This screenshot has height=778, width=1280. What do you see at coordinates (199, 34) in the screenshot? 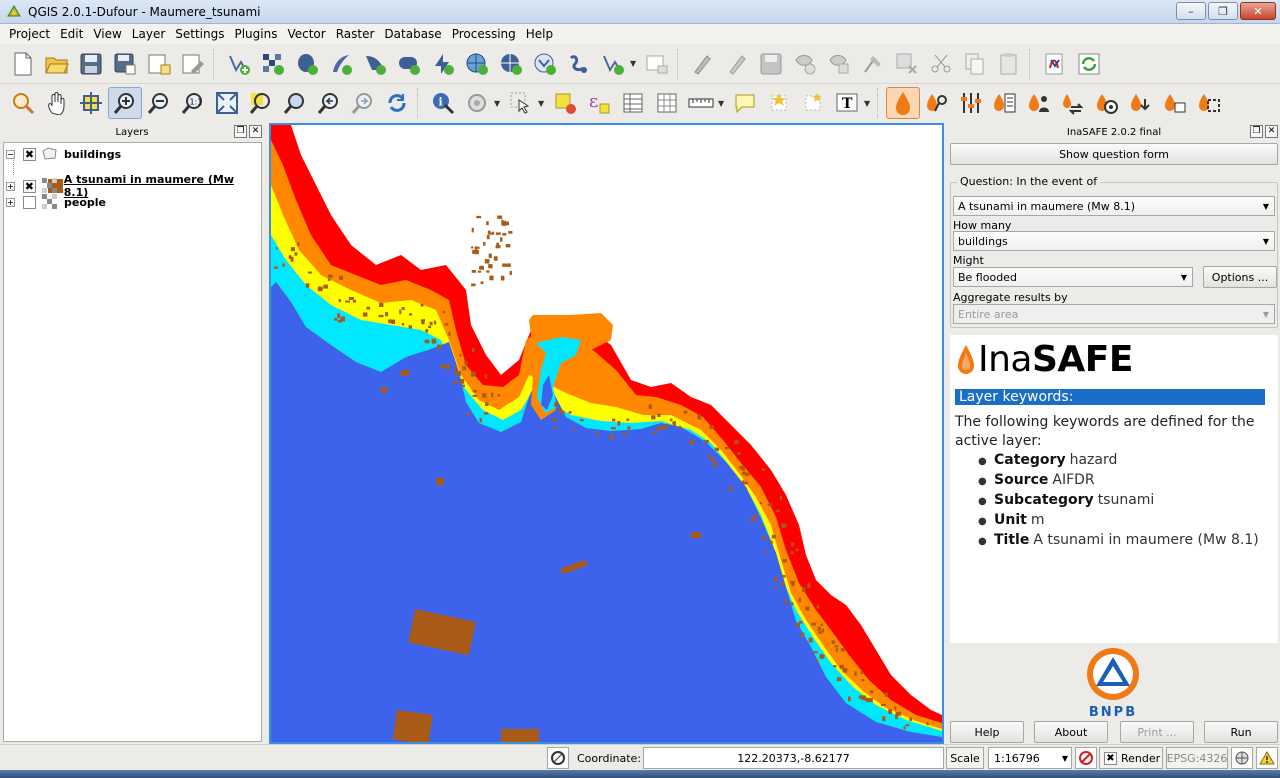
I see `menu-settings: Settings` at bounding box center [199, 34].